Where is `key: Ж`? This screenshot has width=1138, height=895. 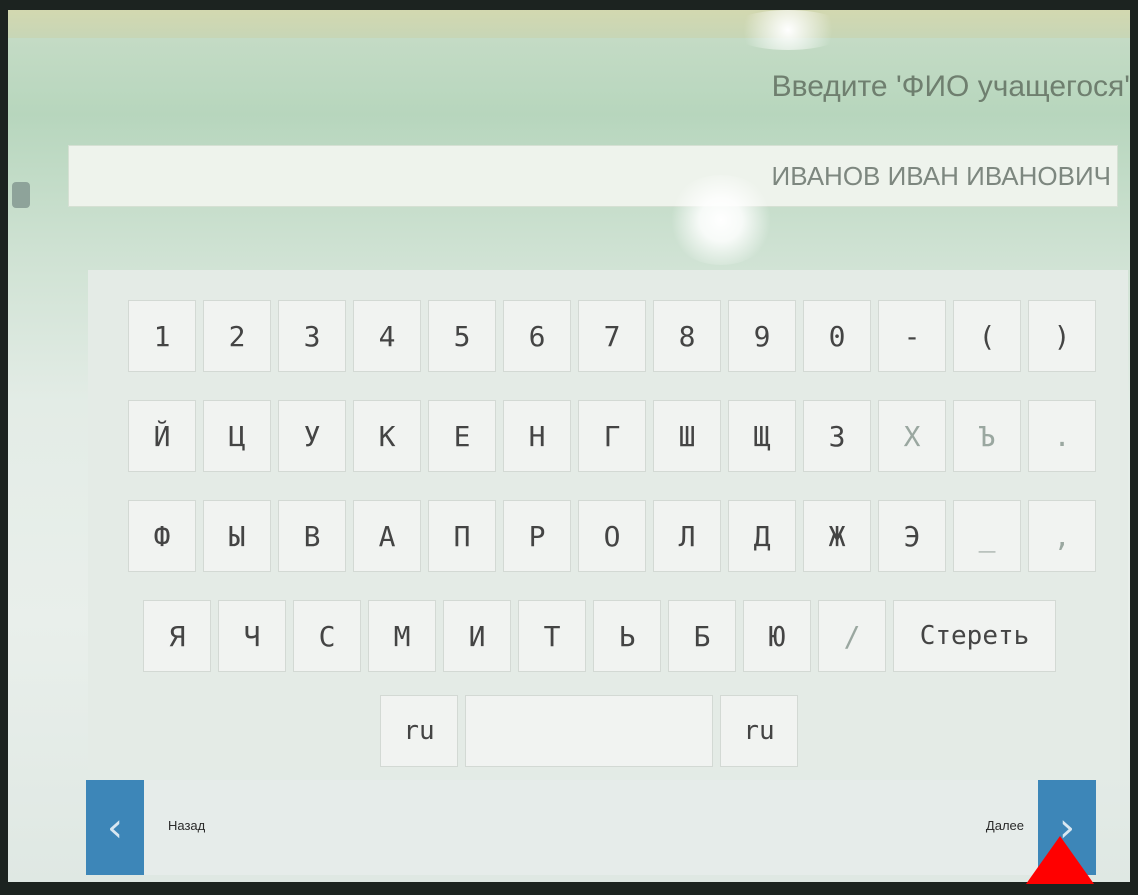 key: Ж is located at coordinates (837, 536).